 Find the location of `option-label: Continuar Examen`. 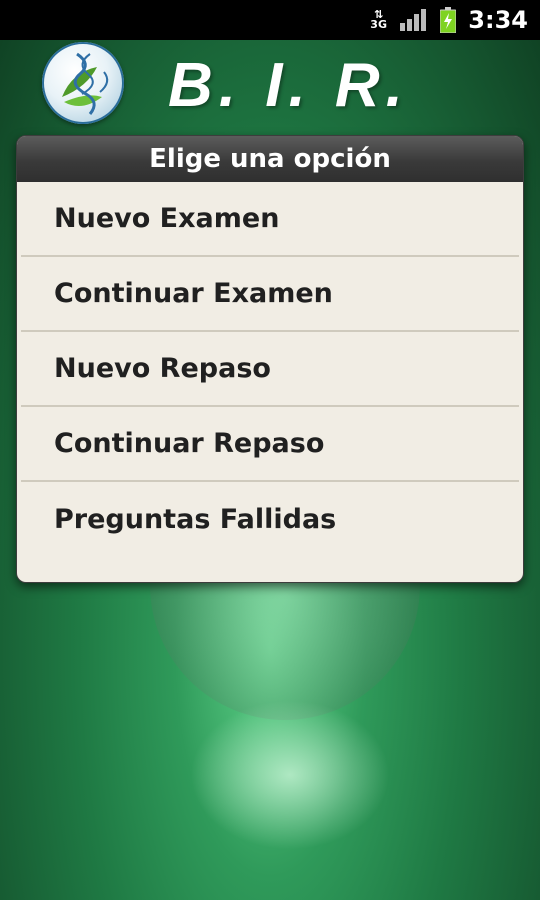

option-label: Continuar Examen is located at coordinates (193, 293).